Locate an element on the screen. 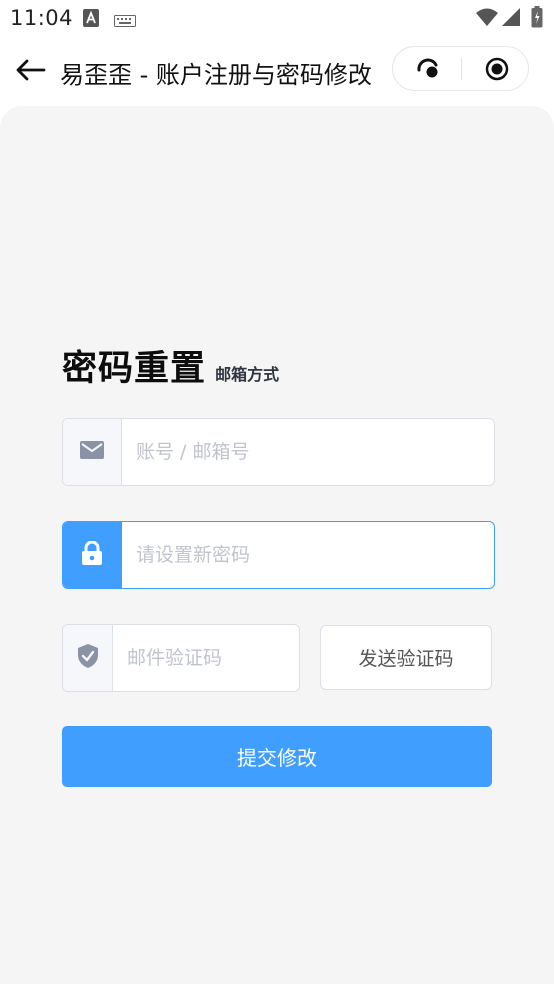  status-time: 11:04 is located at coordinates (42, 18).